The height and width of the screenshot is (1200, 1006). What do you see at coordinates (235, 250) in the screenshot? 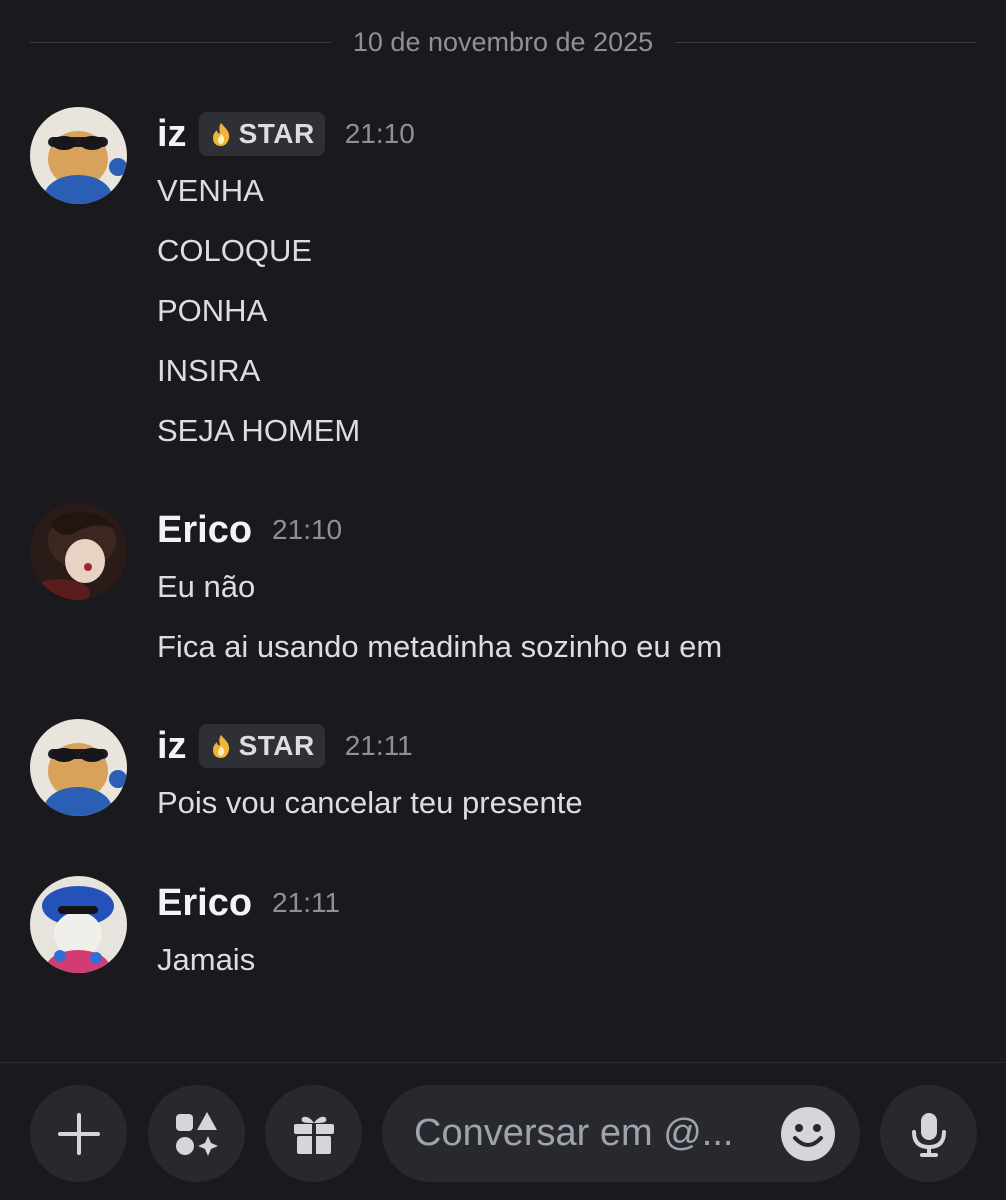
I see `message-line: COLOQUE` at bounding box center [235, 250].